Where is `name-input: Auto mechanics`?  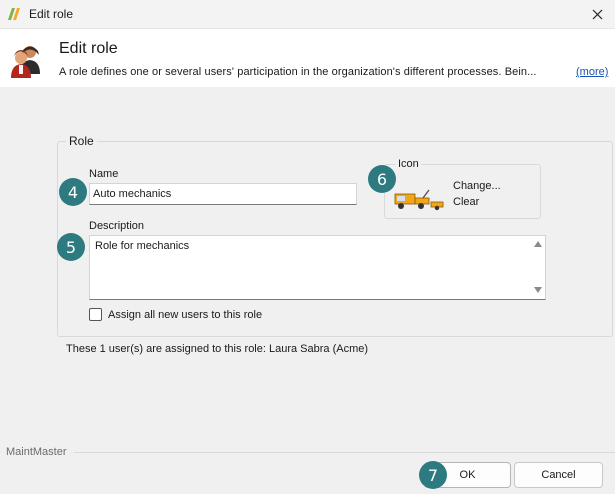 name-input: Auto mechanics is located at coordinates (223, 194).